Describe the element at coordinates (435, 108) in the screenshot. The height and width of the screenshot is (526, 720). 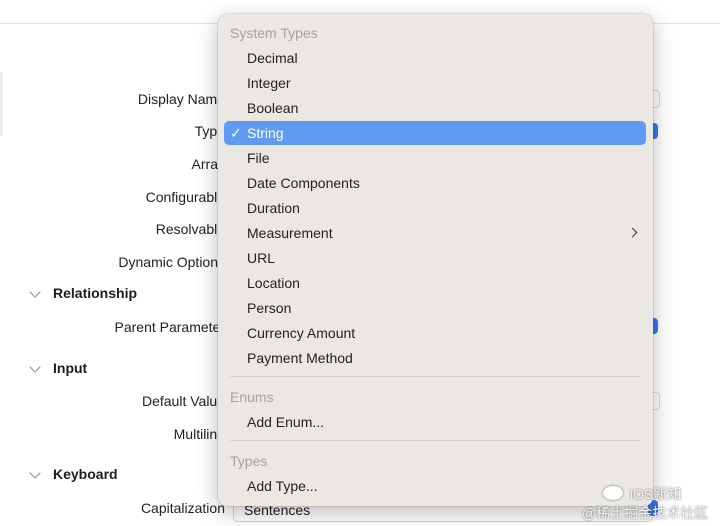
I see `menu-item-boolean: Boolean` at that location.